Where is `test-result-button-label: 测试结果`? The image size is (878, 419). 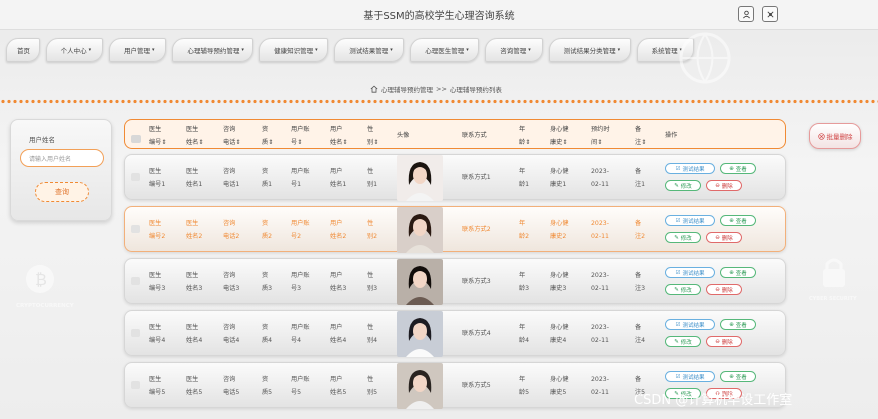
test-result-button-label: 测试结果 is located at coordinates (693, 377).